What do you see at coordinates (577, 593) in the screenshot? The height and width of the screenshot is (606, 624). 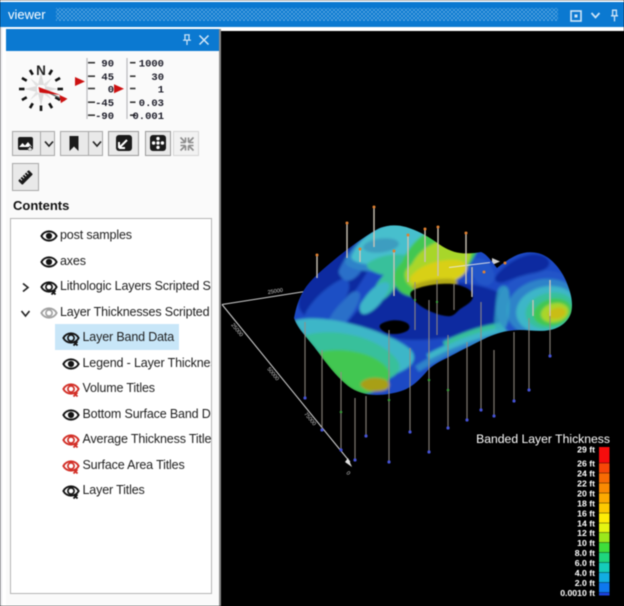 I see `svg-text: 0.0010 ft` at bounding box center [577, 593].